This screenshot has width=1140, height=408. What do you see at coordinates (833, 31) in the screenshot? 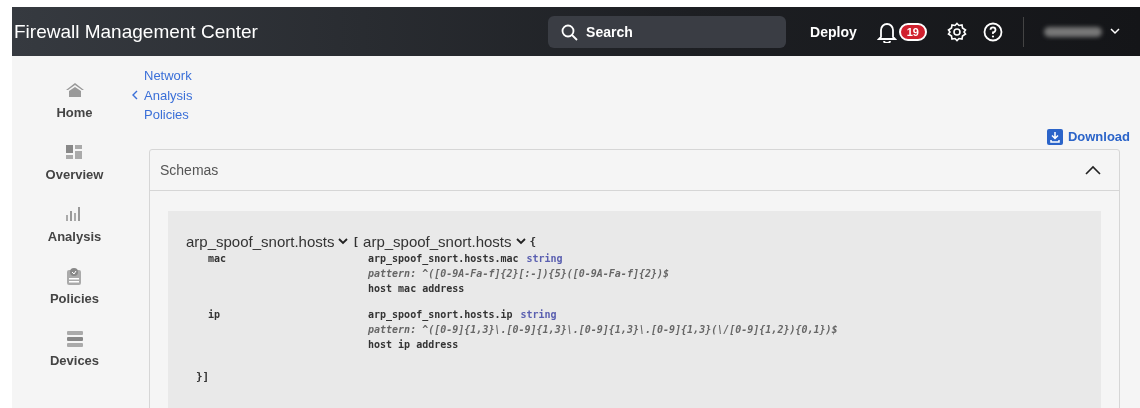
I see `deploy-button: Deploy` at bounding box center [833, 31].